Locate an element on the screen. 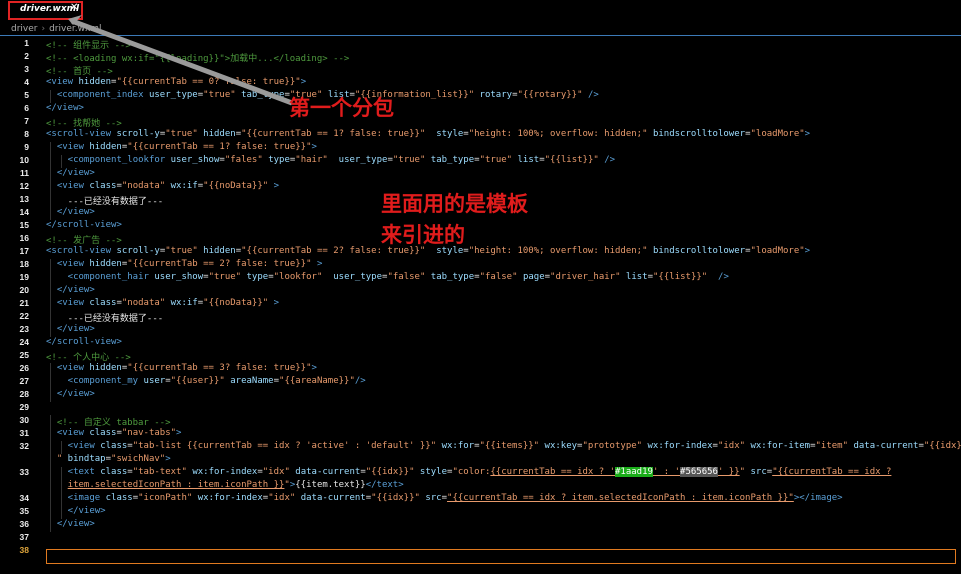  line-number: 5 is located at coordinates (26, 95).